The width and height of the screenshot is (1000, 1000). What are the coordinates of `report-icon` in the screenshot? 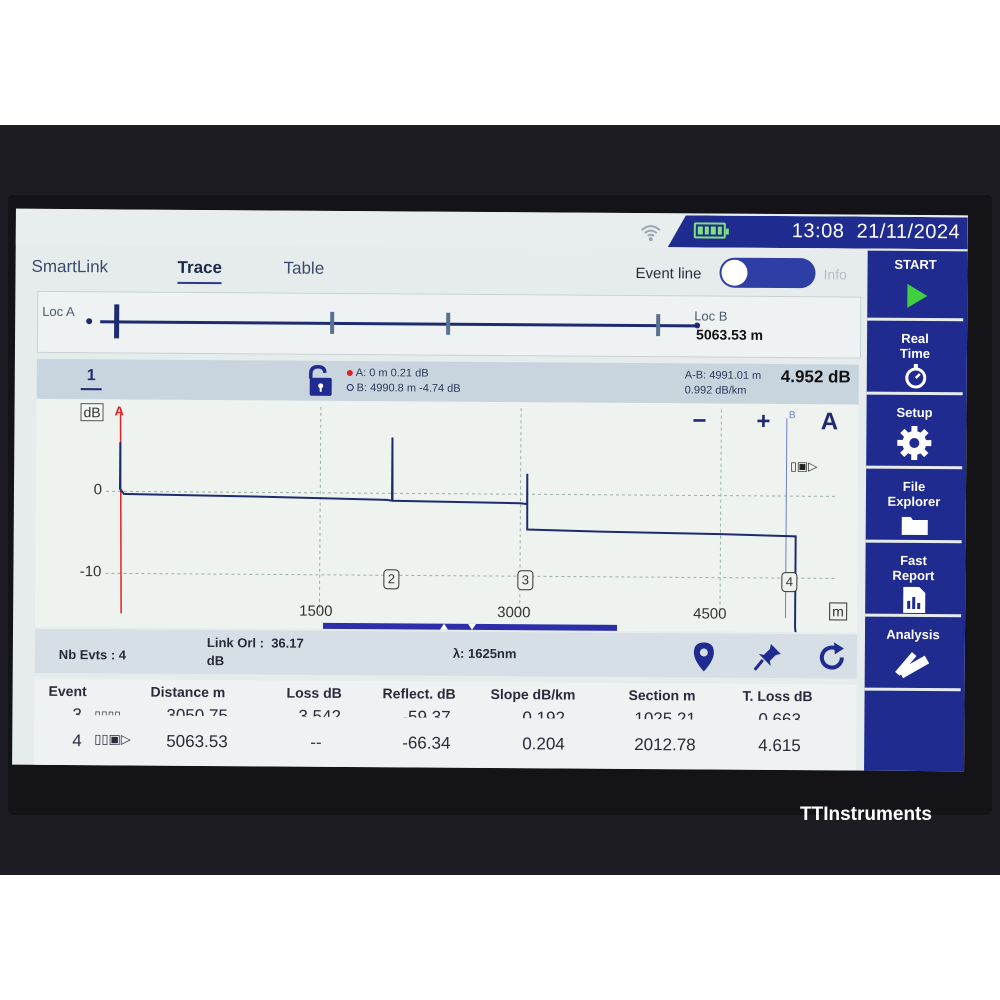 It's located at (914, 600).